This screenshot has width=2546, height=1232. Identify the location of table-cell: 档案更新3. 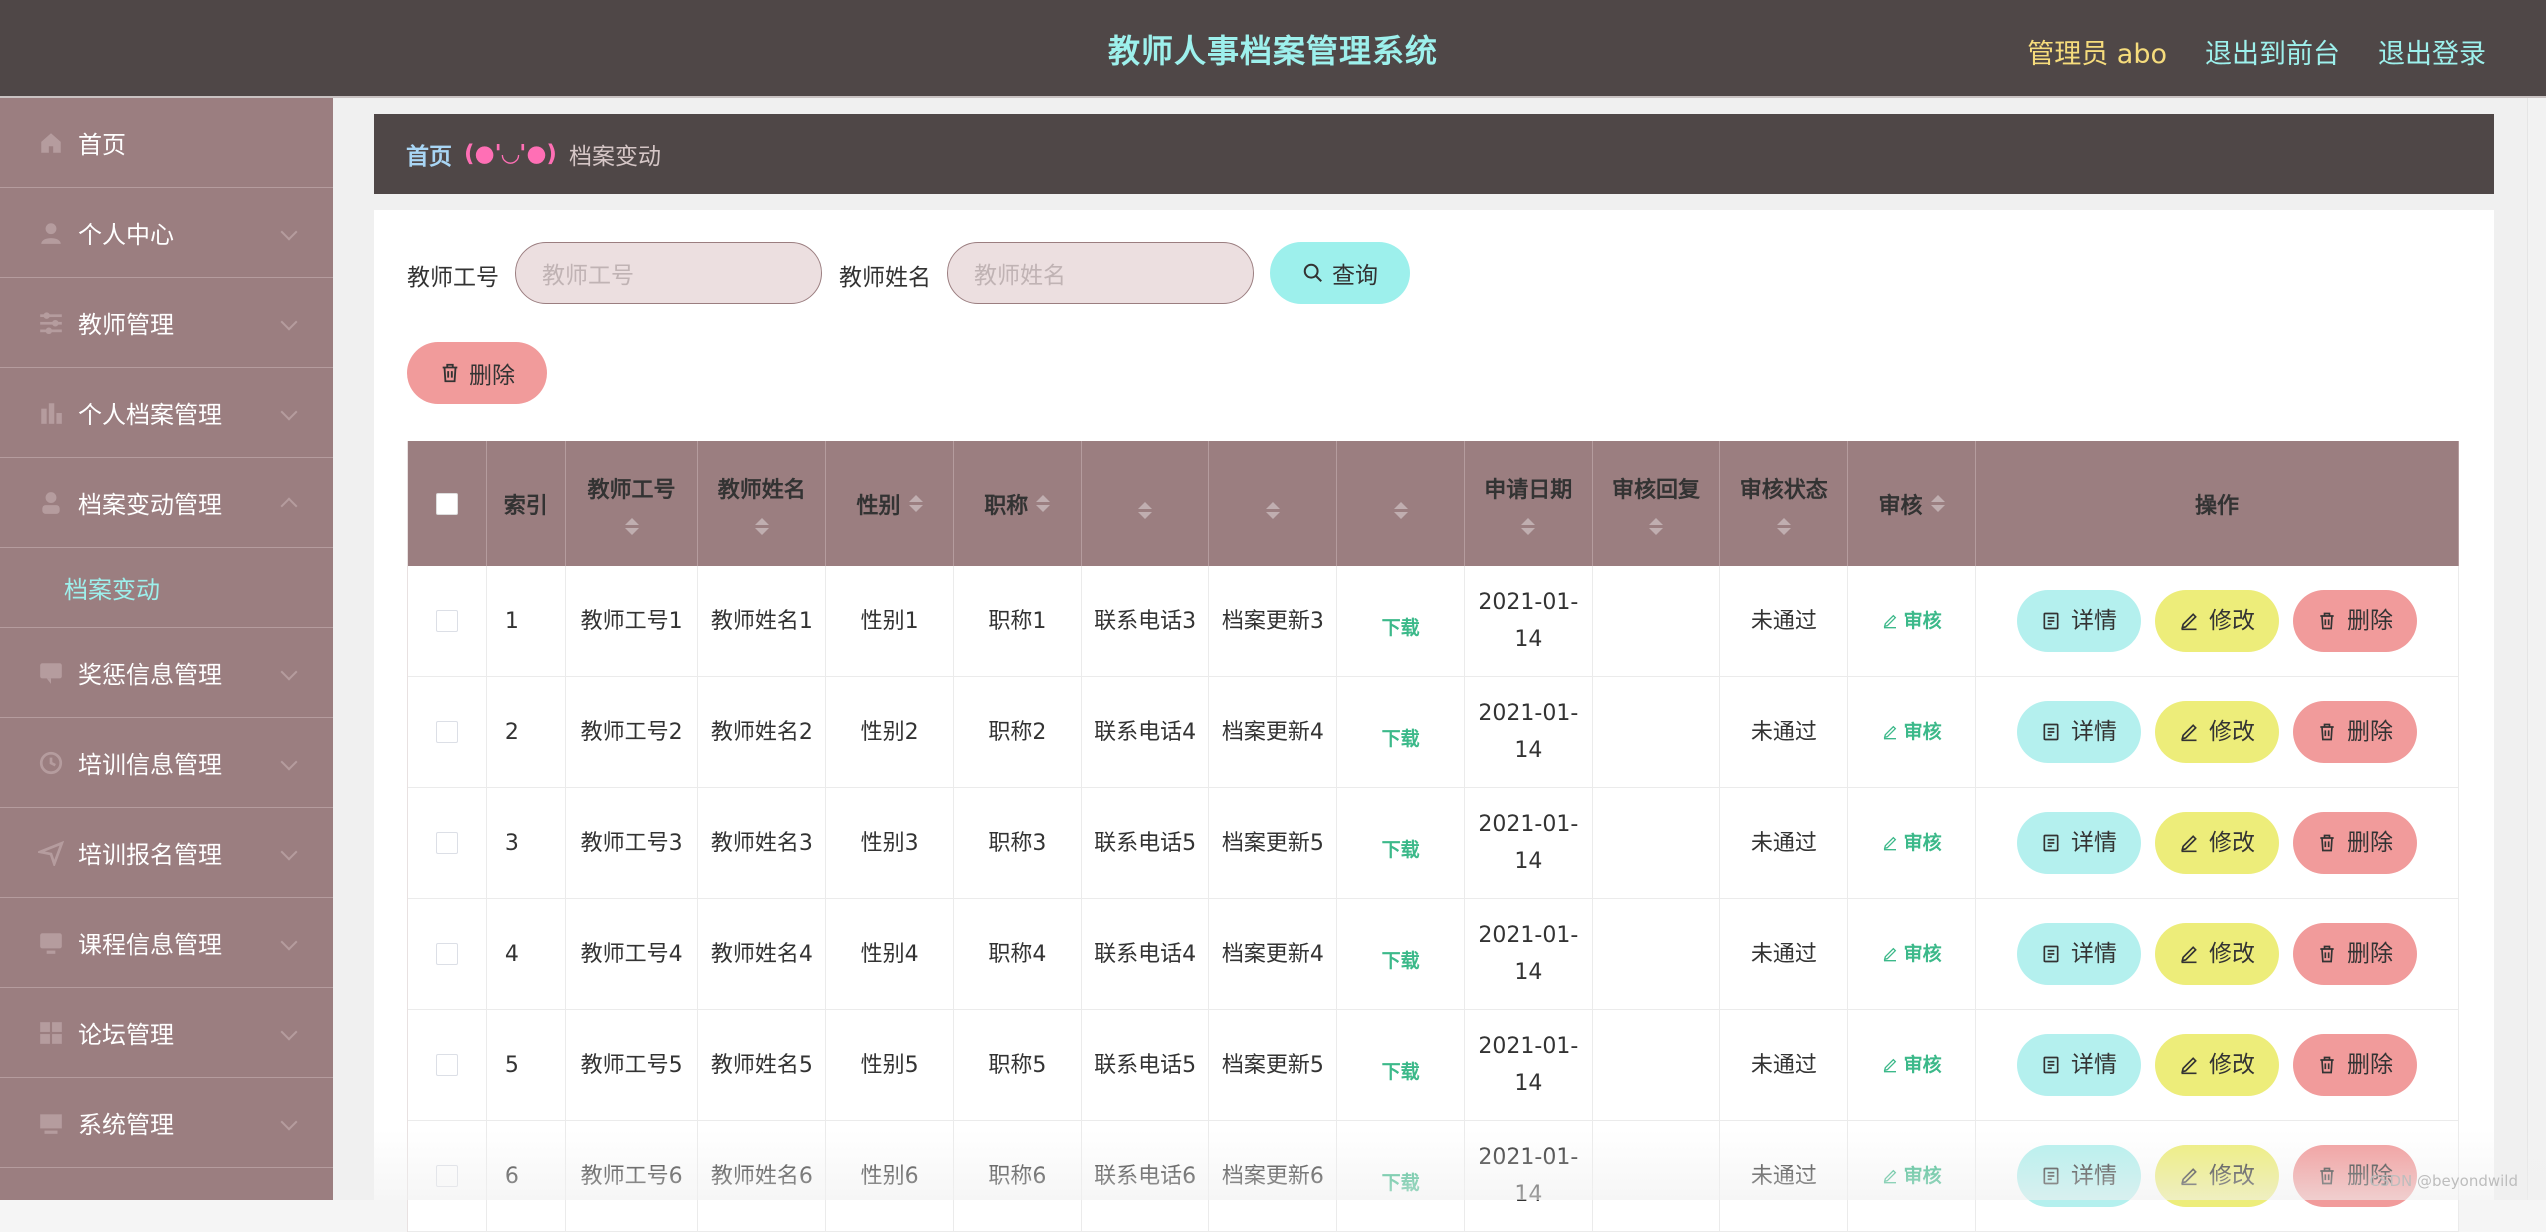
(1273, 621).